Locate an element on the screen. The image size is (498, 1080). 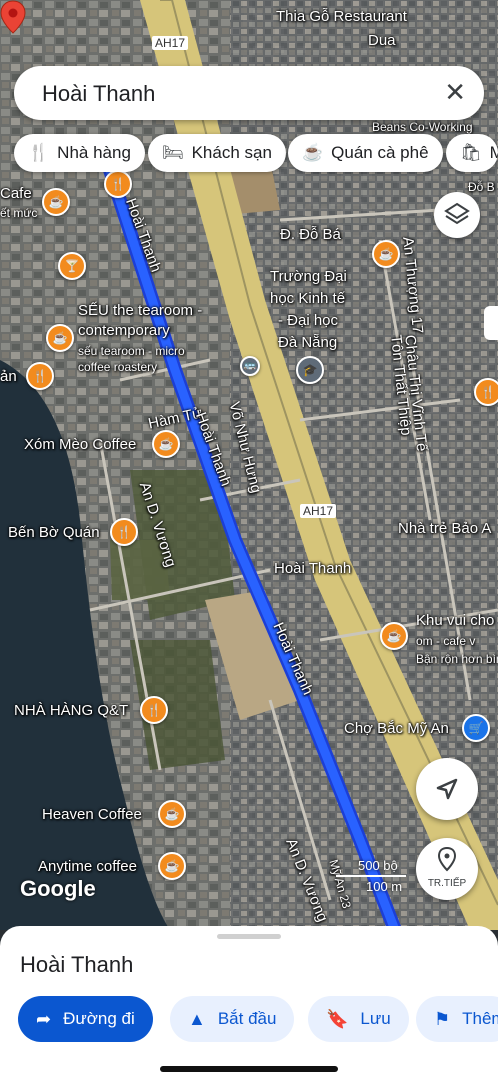
search-input: Hoài Thanh is located at coordinates (98, 94).